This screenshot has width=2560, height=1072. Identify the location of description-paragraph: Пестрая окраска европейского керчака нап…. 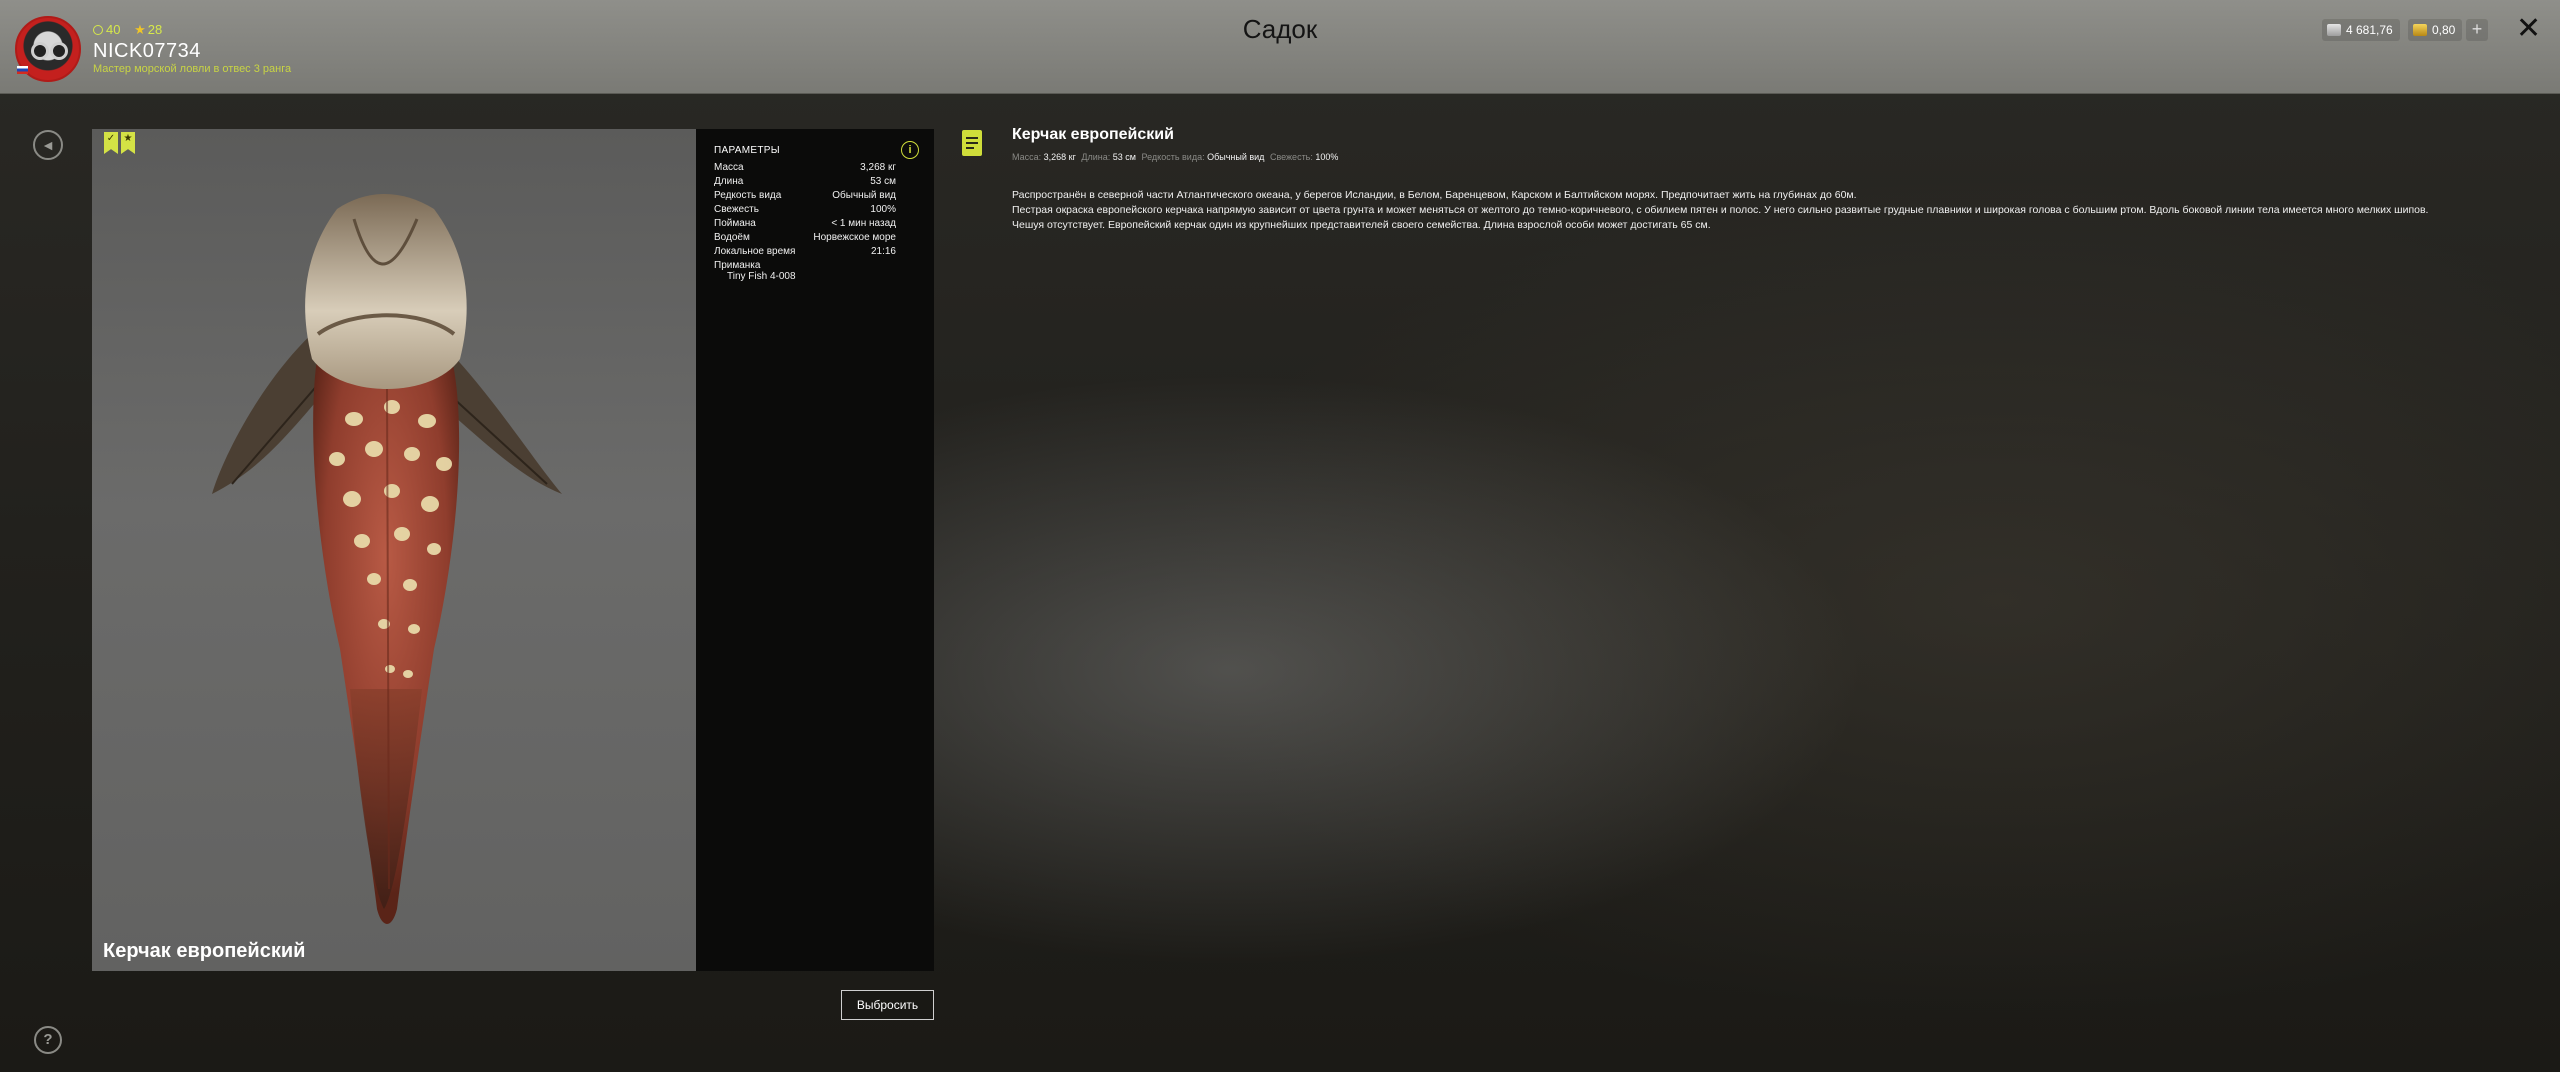
(1720, 210).